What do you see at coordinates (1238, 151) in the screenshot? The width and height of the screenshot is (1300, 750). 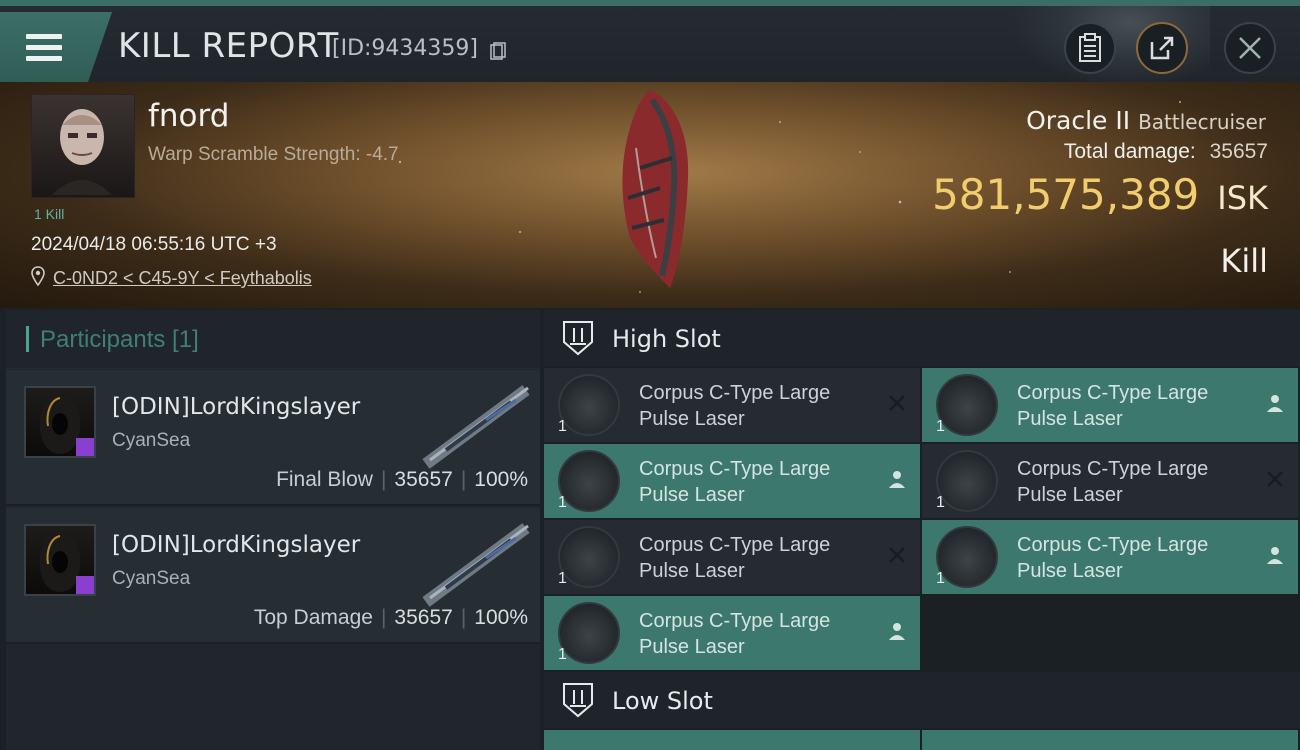 I see `total-damage-value: 35657` at bounding box center [1238, 151].